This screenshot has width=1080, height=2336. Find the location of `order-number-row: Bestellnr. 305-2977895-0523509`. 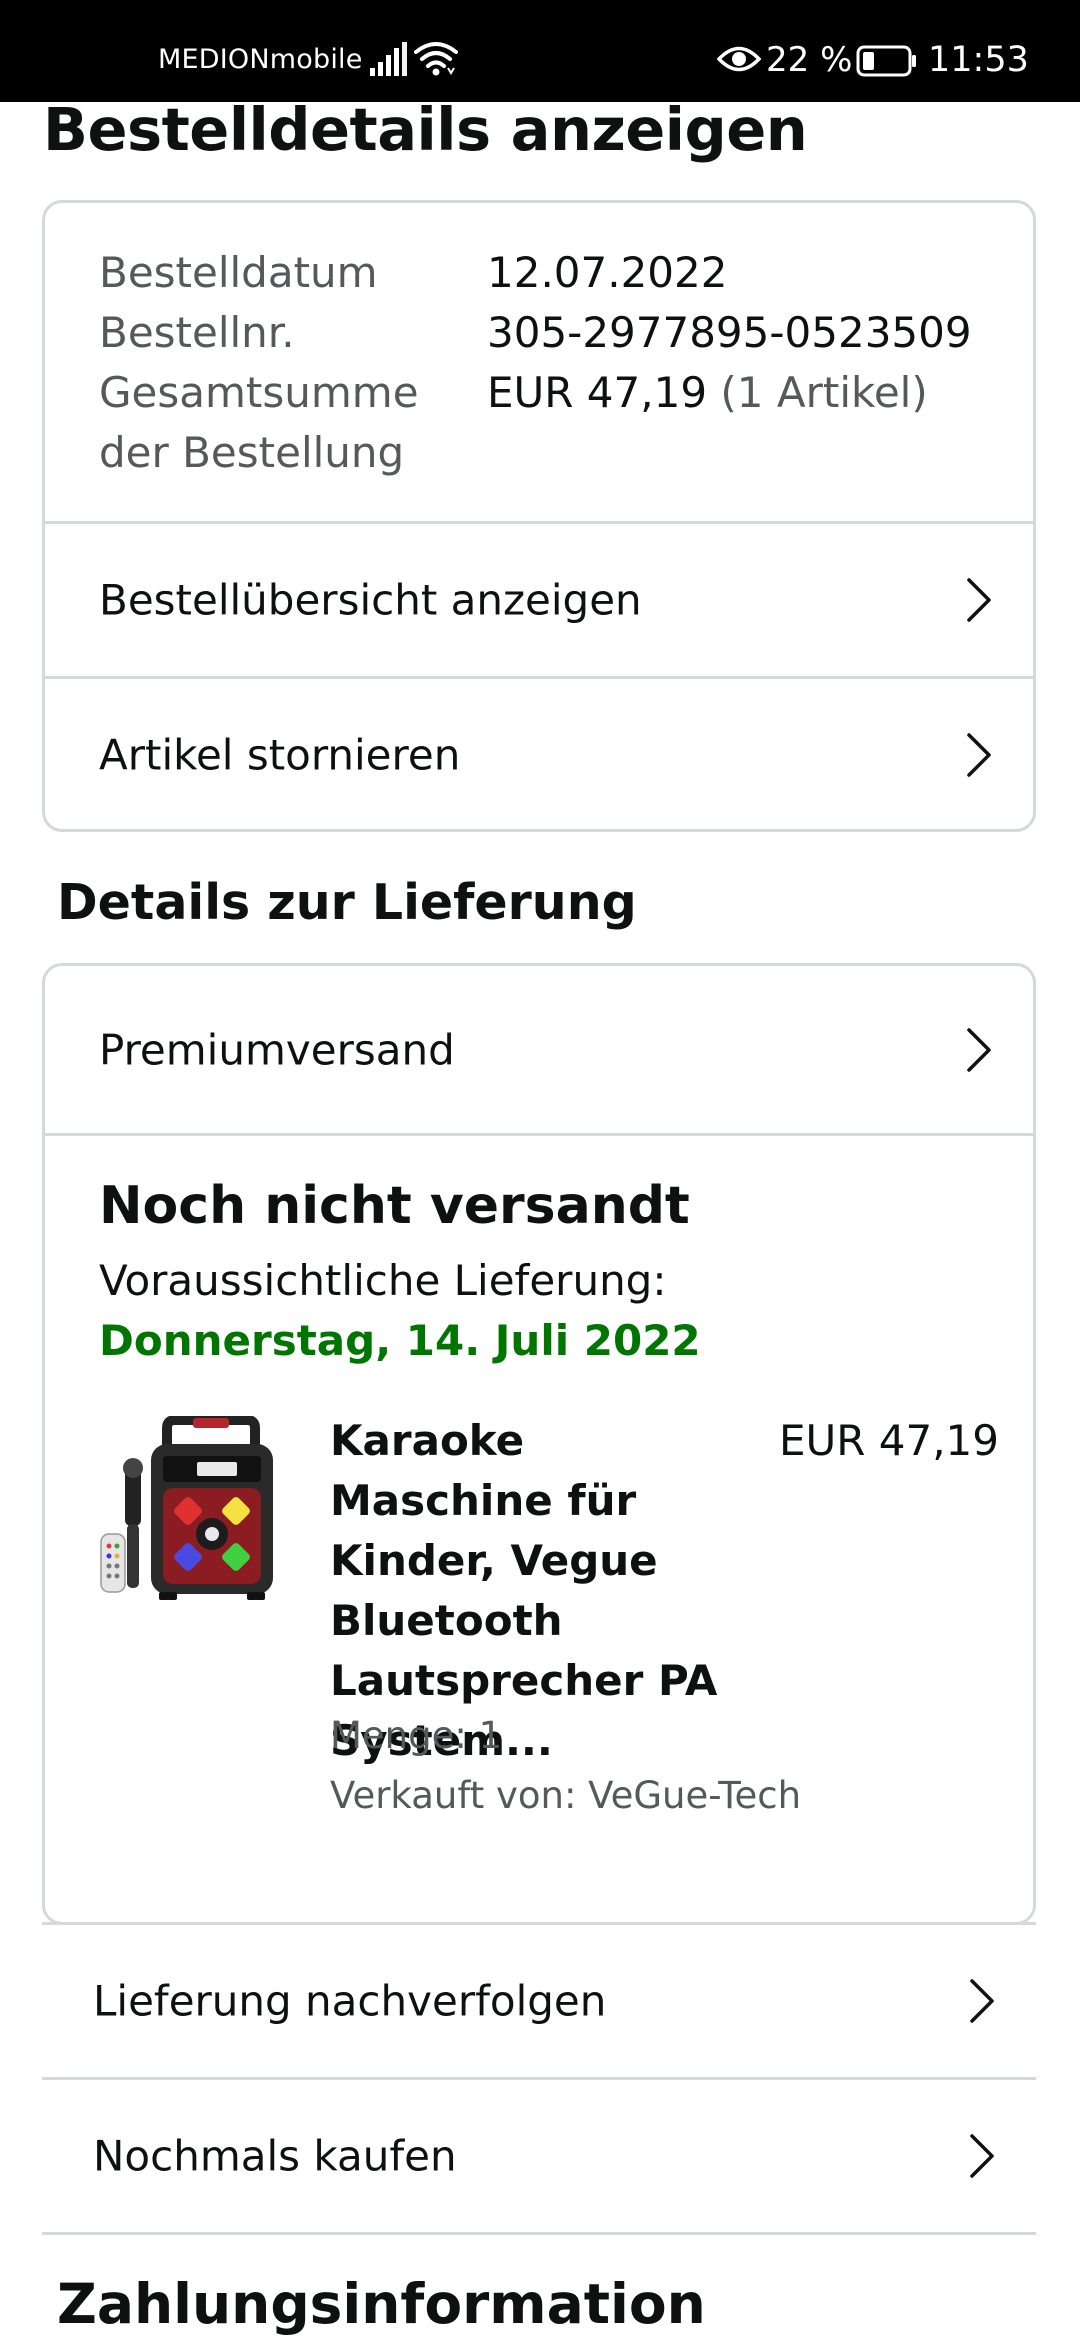

order-number-row: Bestellnr. 305-2977895-0523509 is located at coordinates (546, 333).